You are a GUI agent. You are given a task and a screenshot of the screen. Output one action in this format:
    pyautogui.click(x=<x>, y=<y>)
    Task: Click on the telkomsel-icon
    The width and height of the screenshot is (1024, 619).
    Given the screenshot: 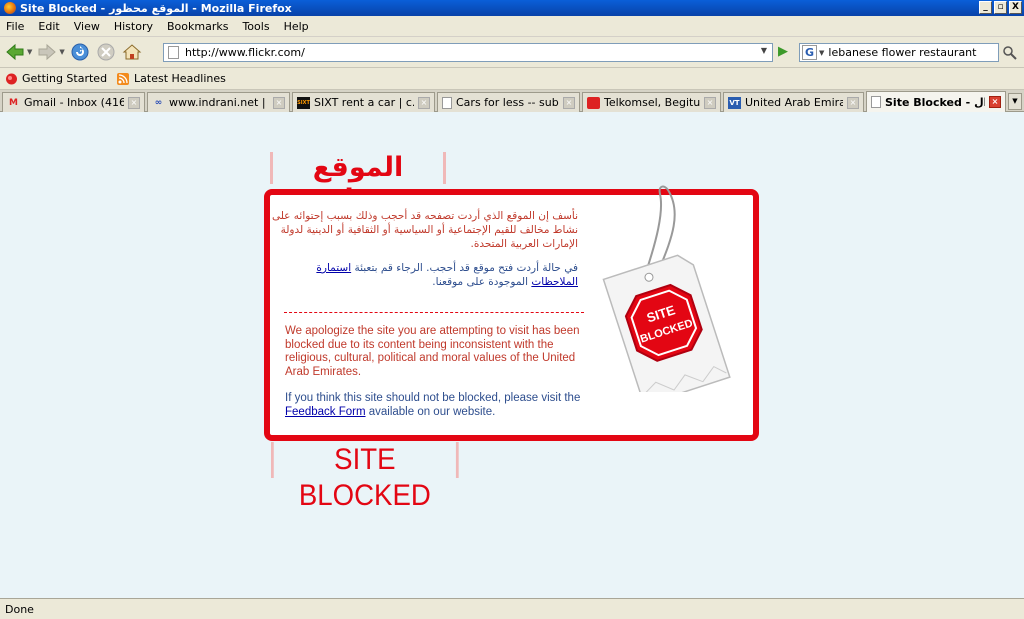 What is the action you would take?
    pyautogui.click(x=593, y=102)
    